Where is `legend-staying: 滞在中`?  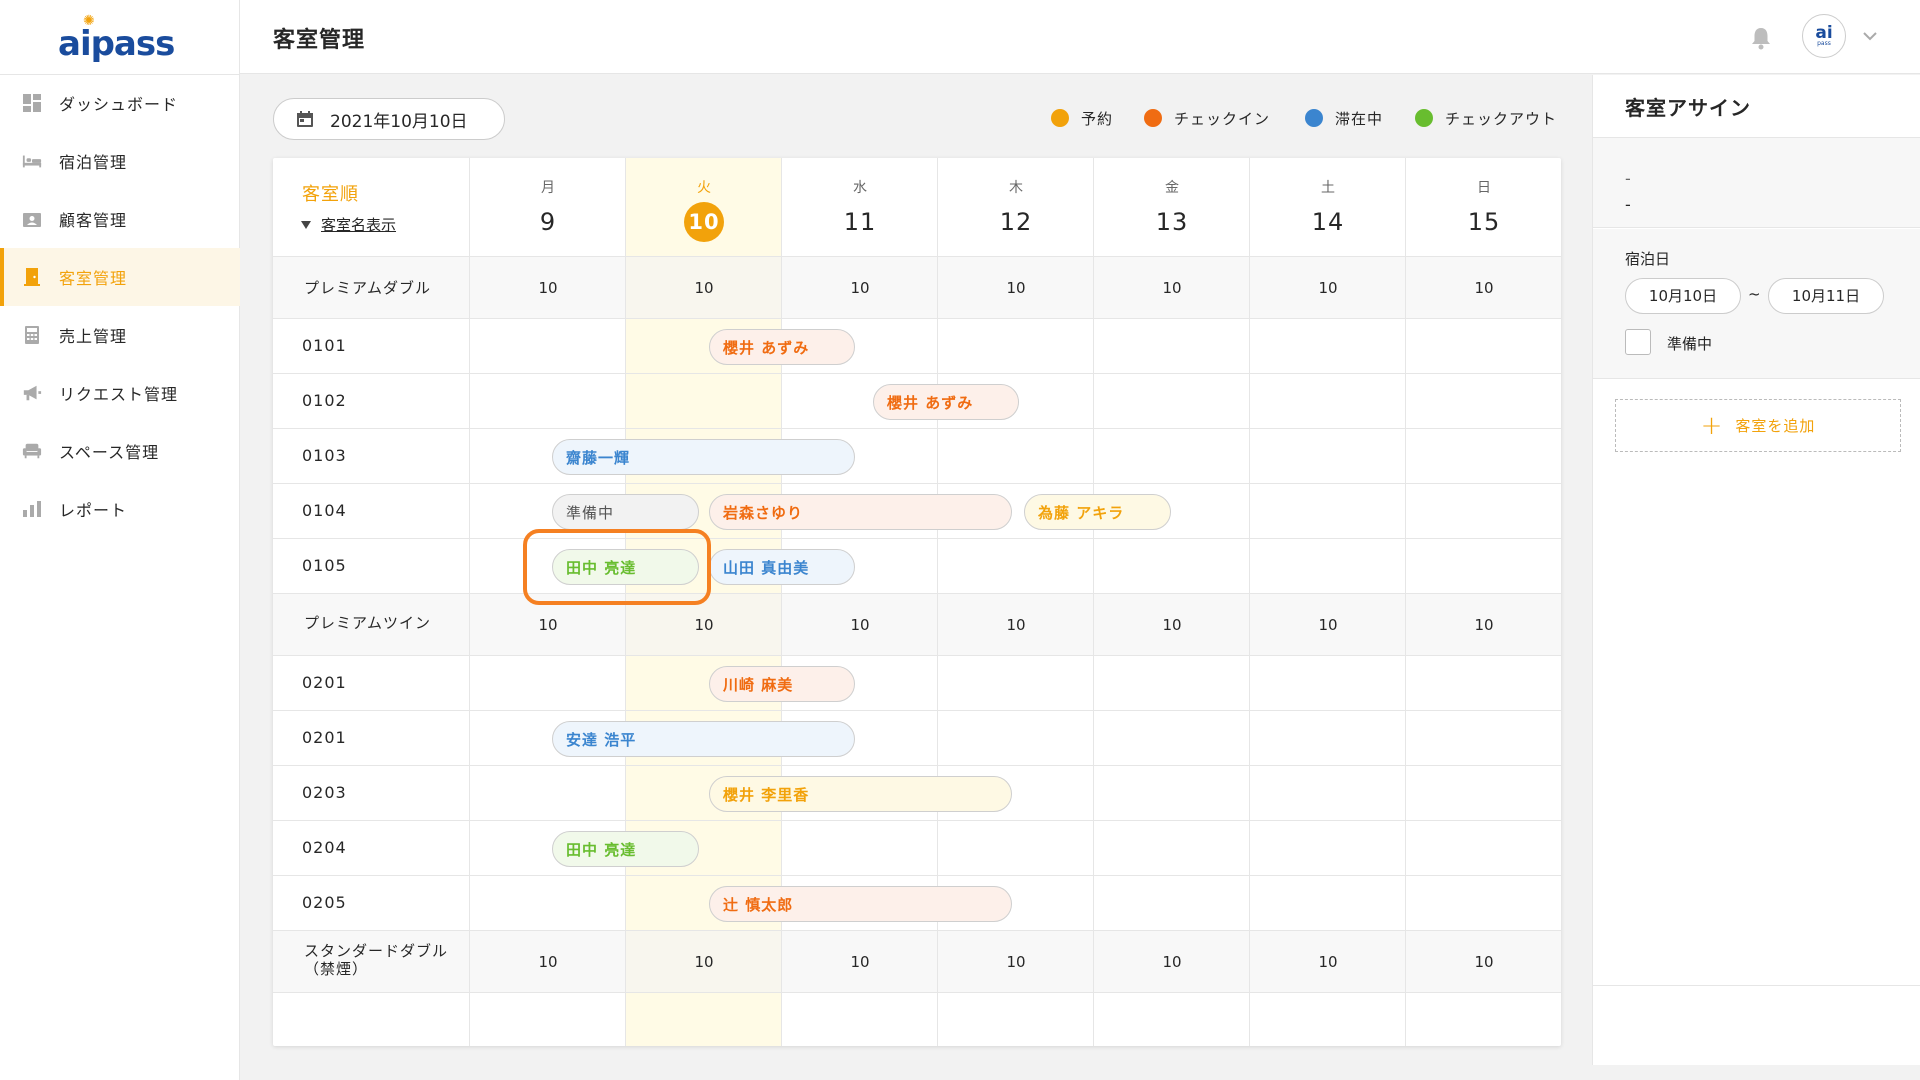 legend-staying: 滞在中 is located at coordinates (1344, 118).